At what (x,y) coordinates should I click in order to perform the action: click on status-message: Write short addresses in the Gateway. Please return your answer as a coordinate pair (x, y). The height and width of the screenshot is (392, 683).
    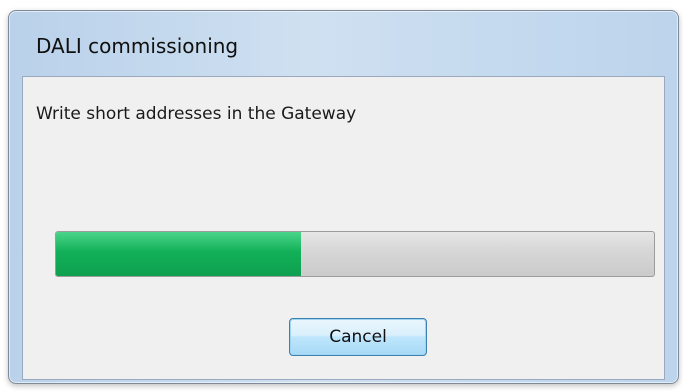
    Looking at the image, I should click on (196, 114).